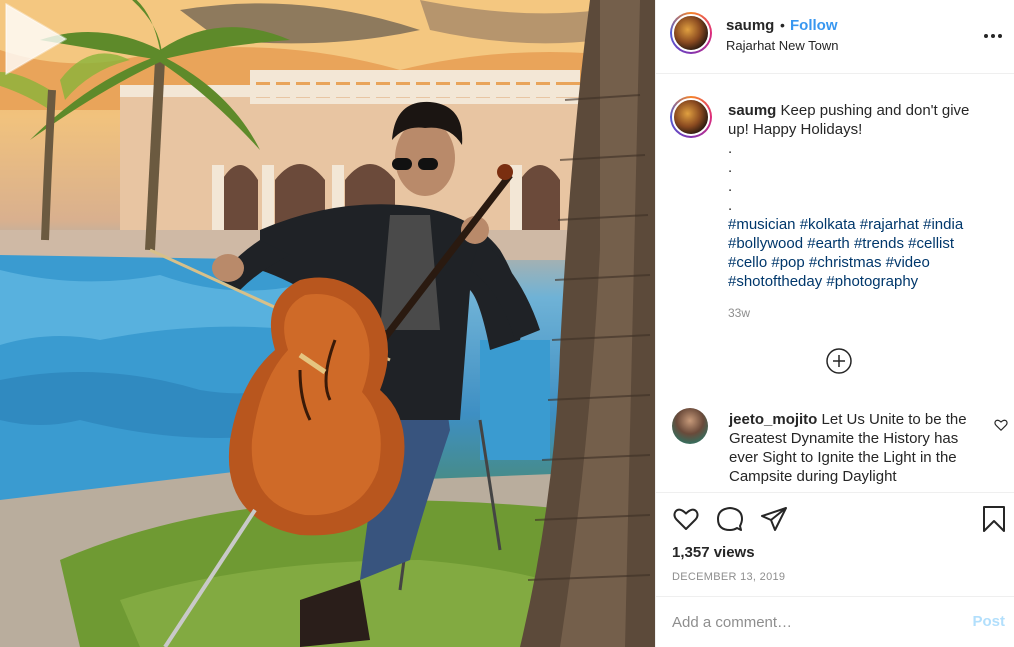  What do you see at coordinates (839, 361) in the screenshot?
I see `plus-circle-icon` at bounding box center [839, 361].